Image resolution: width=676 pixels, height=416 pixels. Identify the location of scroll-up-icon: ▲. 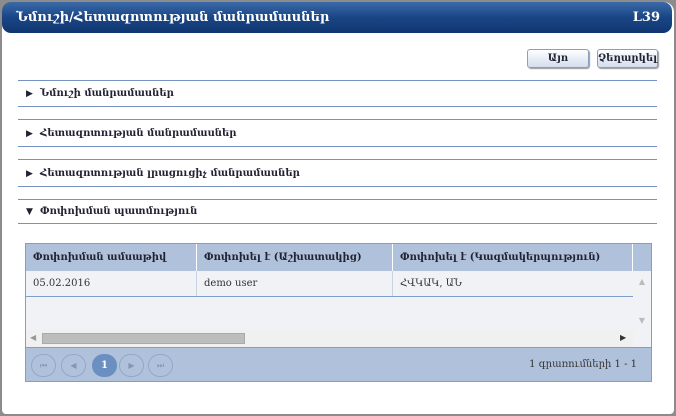
(642, 281).